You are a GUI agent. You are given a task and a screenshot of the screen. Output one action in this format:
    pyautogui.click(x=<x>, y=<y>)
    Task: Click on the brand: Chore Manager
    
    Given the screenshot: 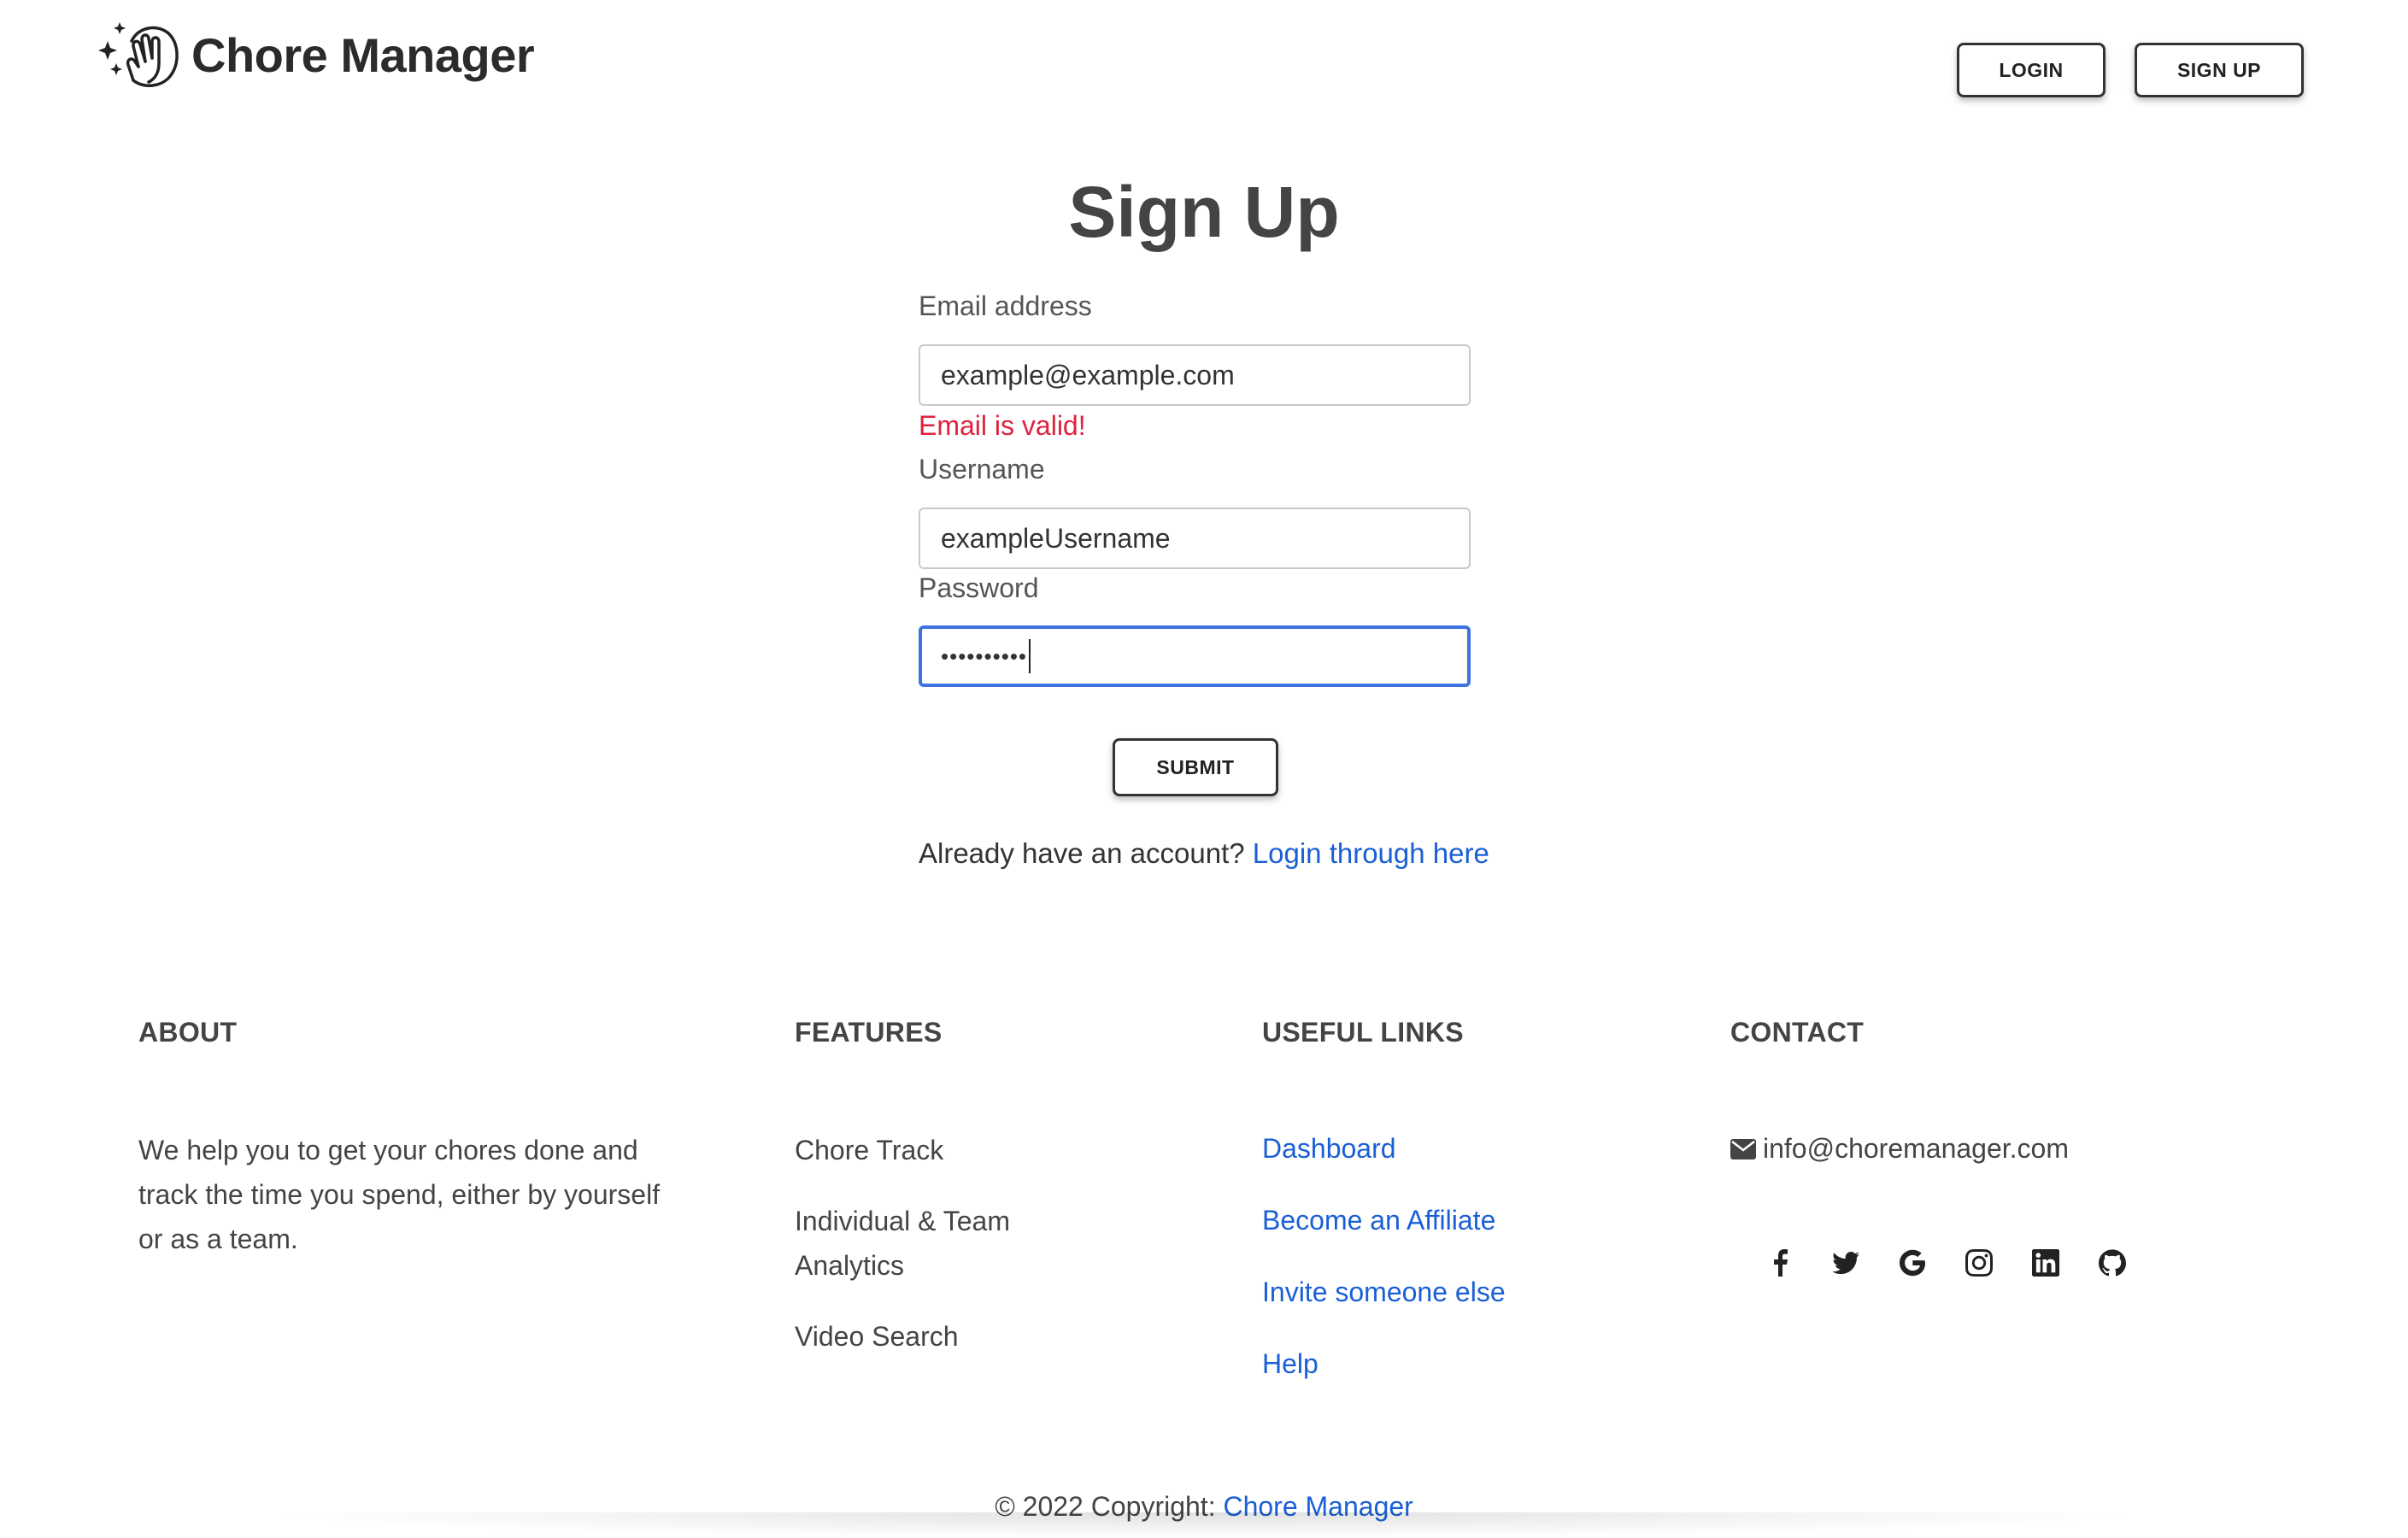 What is the action you would take?
    pyautogui.click(x=315, y=55)
    